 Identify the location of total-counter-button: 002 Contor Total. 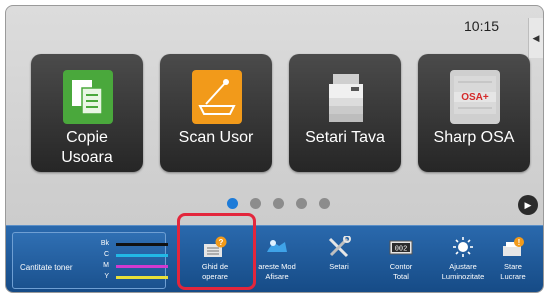
(401, 260).